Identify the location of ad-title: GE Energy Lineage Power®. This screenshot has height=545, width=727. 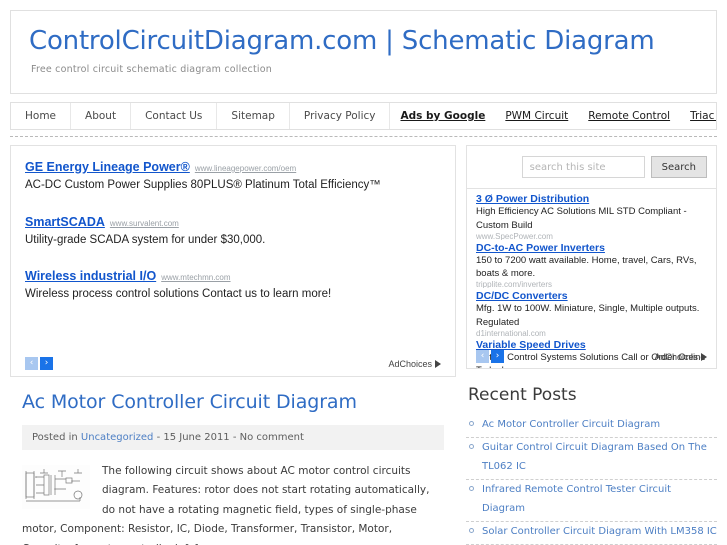
(107, 167).